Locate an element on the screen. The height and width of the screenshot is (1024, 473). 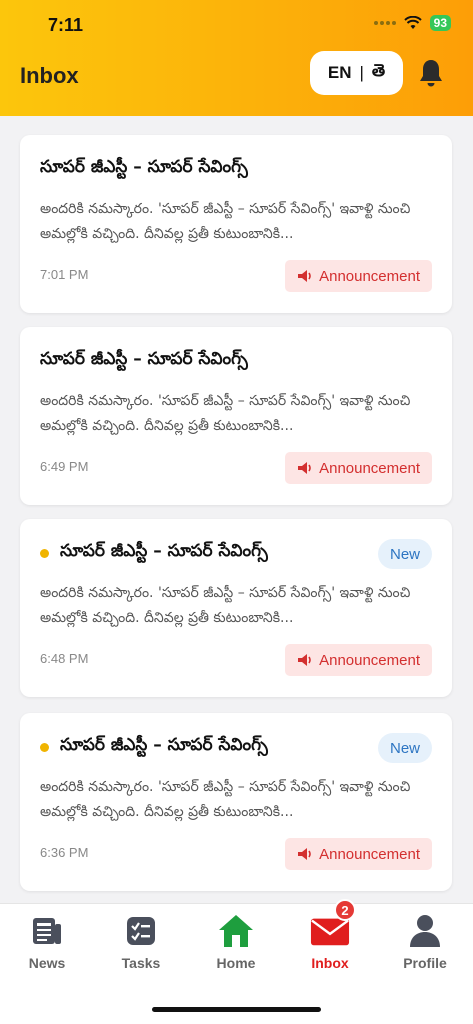
home-icon is located at coordinates (236, 931).